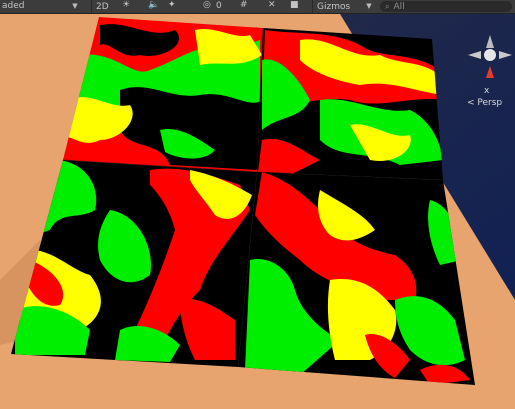 The image size is (515, 409). What do you see at coordinates (484, 103) in the screenshot?
I see `projection-toggle: < Persp` at bounding box center [484, 103].